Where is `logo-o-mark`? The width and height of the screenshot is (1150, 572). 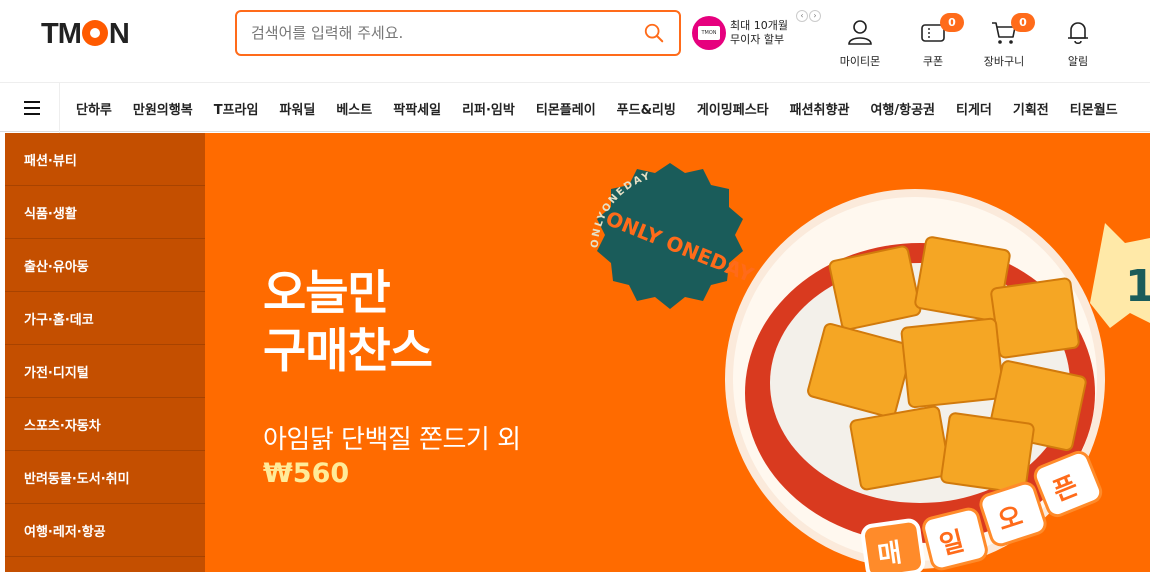
logo-o-mark is located at coordinates (94, 33).